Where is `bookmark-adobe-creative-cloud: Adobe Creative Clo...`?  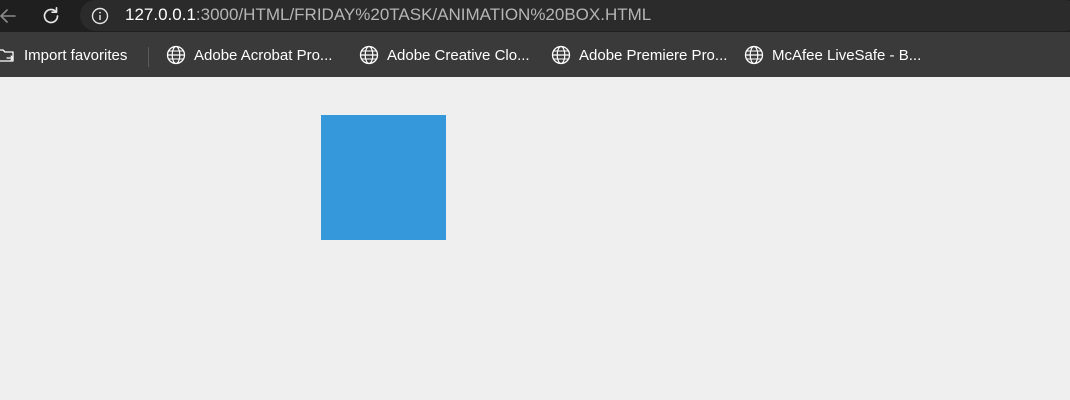
bookmark-adobe-creative-cloud: Adobe Creative Clo... is located at coordinates (444, 55).